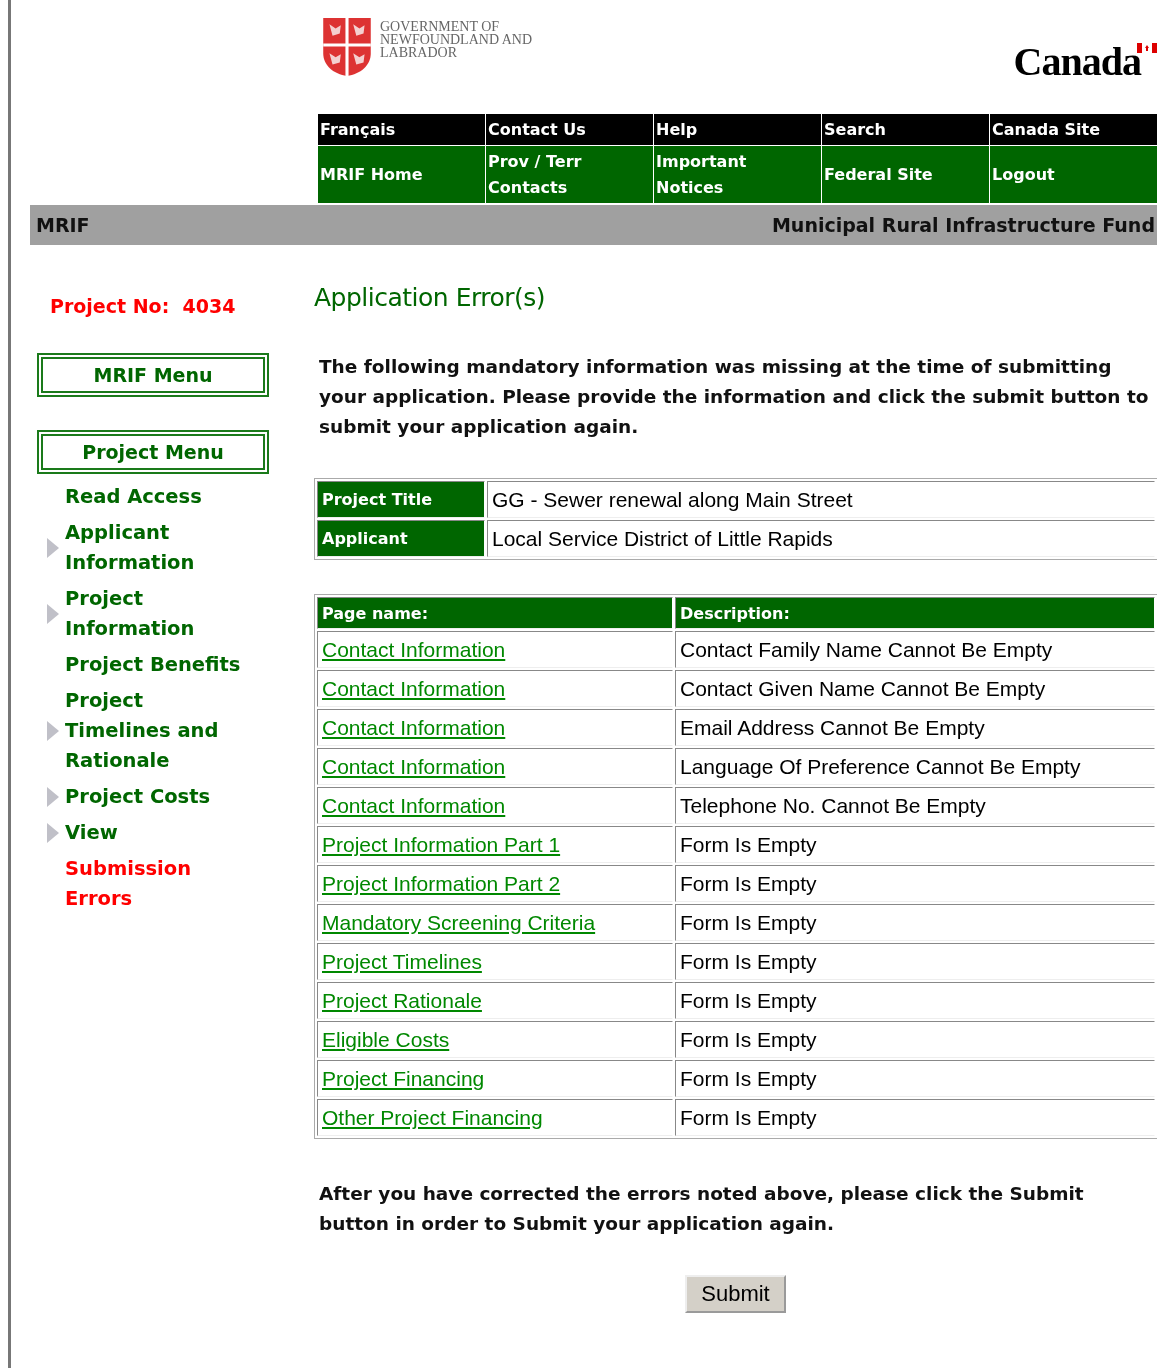 The height and width of the screenshot is (1368, 1157). What do you see at coordinates (160, 731) in the screenshot?
I see `sidebar-item: Project Timelines and Rationale` at bounding box center [160, 731].